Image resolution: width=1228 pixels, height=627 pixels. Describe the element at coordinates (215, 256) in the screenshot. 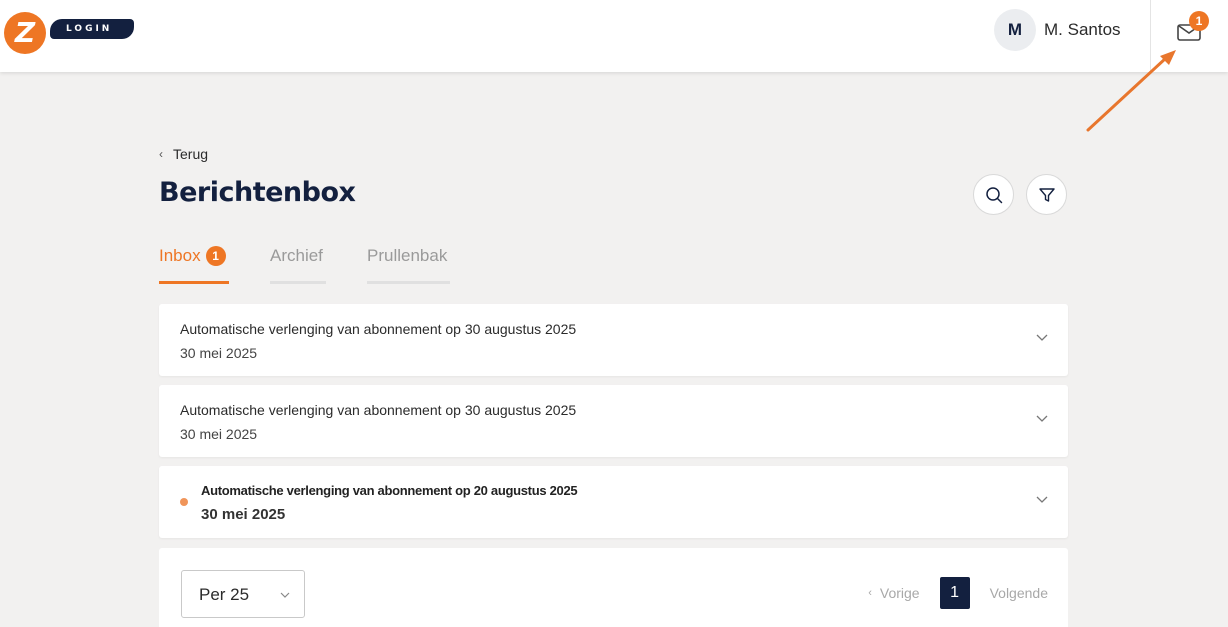

I see `inbox-count-badge: 1` at that location.